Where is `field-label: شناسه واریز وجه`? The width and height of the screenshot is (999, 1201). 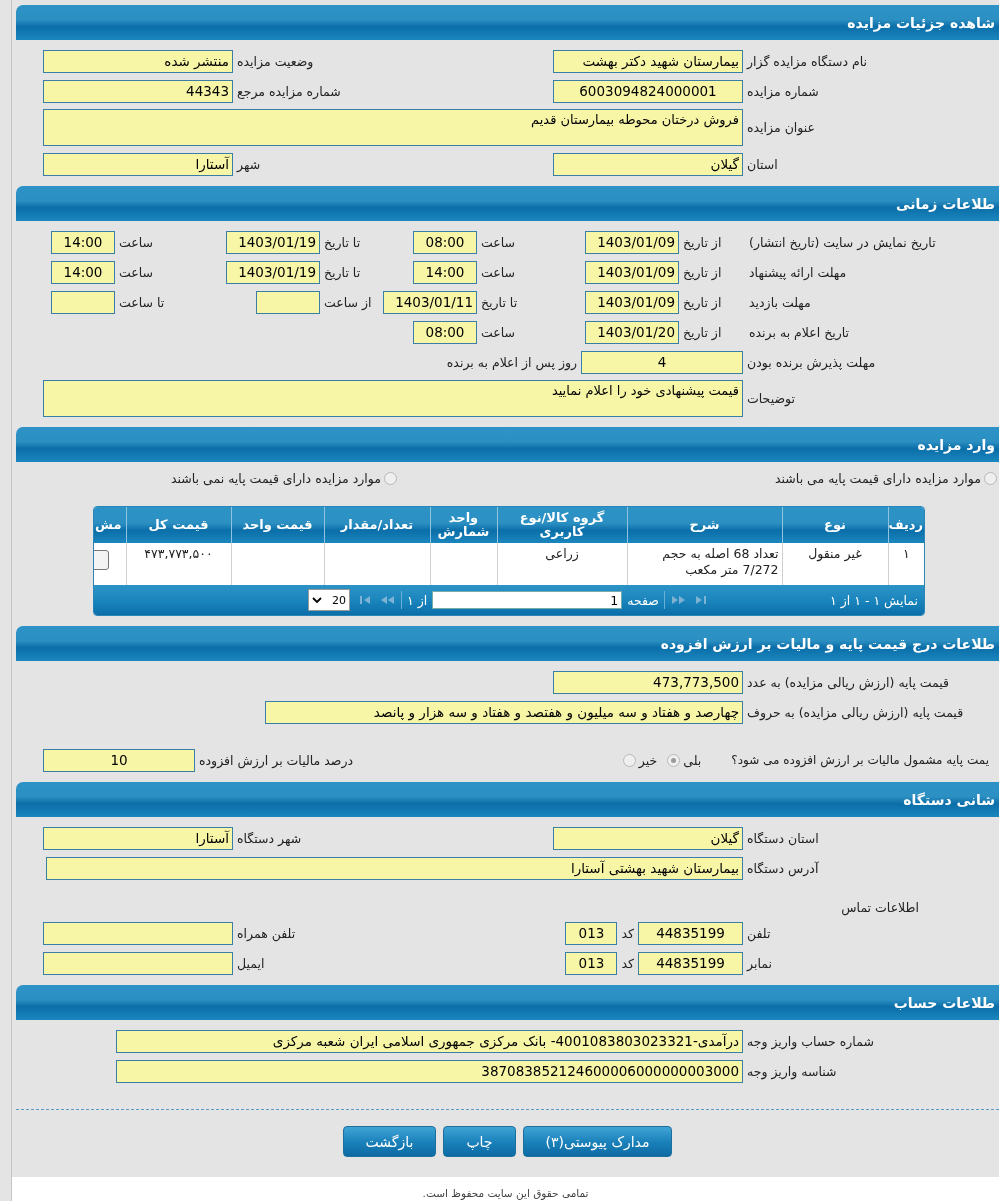 field-label: شناسه واریز وجه is located at coordinates (792, 1071).